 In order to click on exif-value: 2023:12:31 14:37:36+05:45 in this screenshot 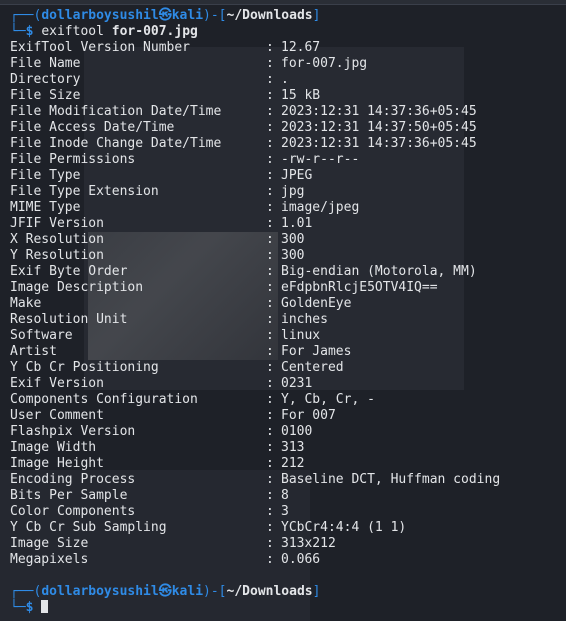, I will do `click(379, 111)`.